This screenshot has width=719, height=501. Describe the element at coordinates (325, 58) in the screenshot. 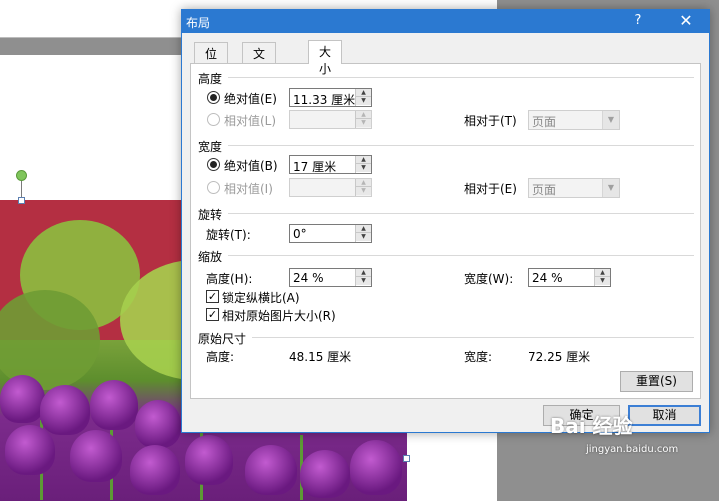

I see `tab-size: 大小` at that location.